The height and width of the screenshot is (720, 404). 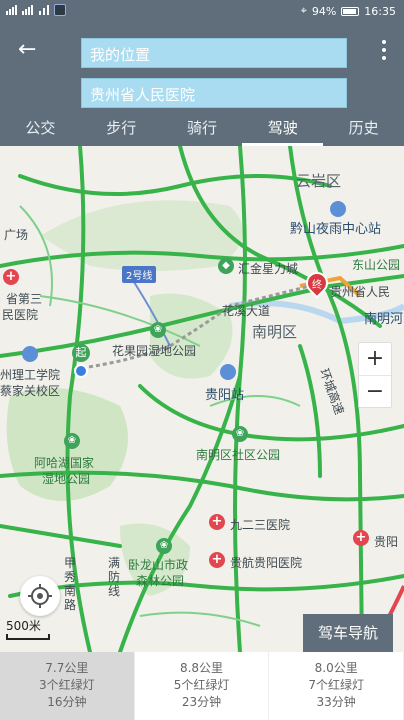 What do you see at coordinates (228, 372) in the screenshot?
I see `train-station-icon` at bounding box center [228, 372].